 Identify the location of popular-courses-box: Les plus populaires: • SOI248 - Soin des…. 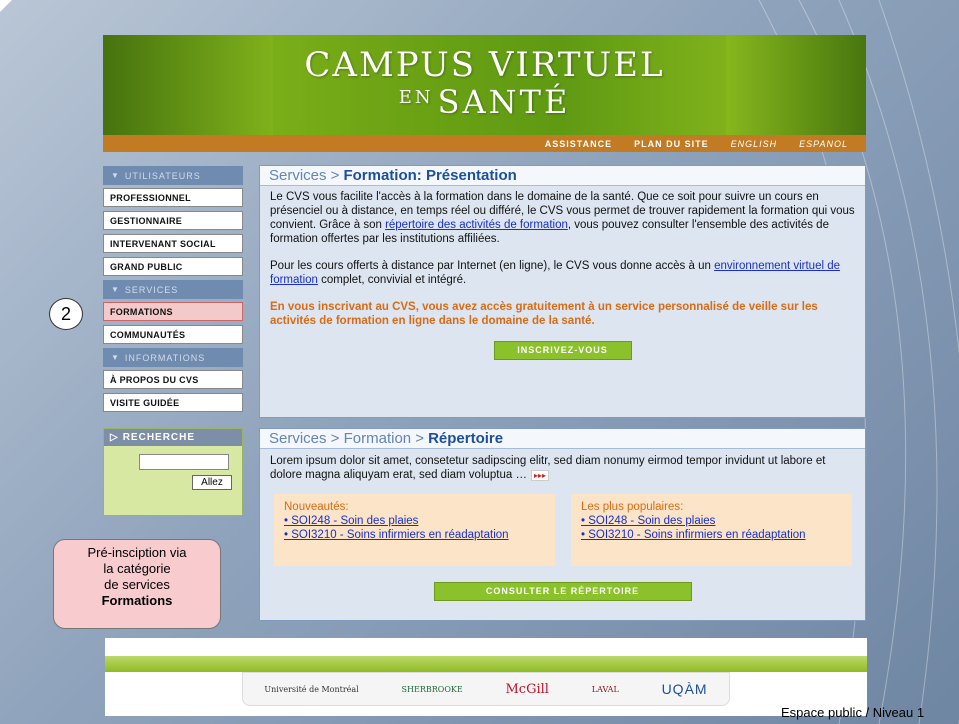
(711, 530).